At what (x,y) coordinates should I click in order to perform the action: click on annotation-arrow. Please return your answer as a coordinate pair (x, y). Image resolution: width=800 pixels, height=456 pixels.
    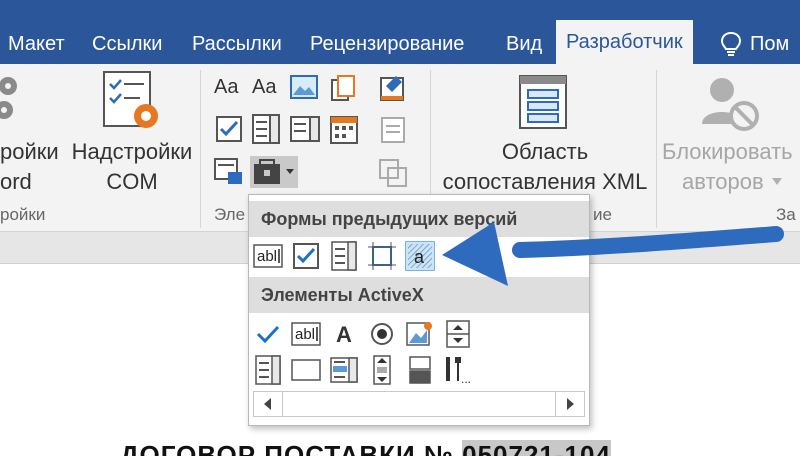
    Looking at the image, I should click on (613, 254).